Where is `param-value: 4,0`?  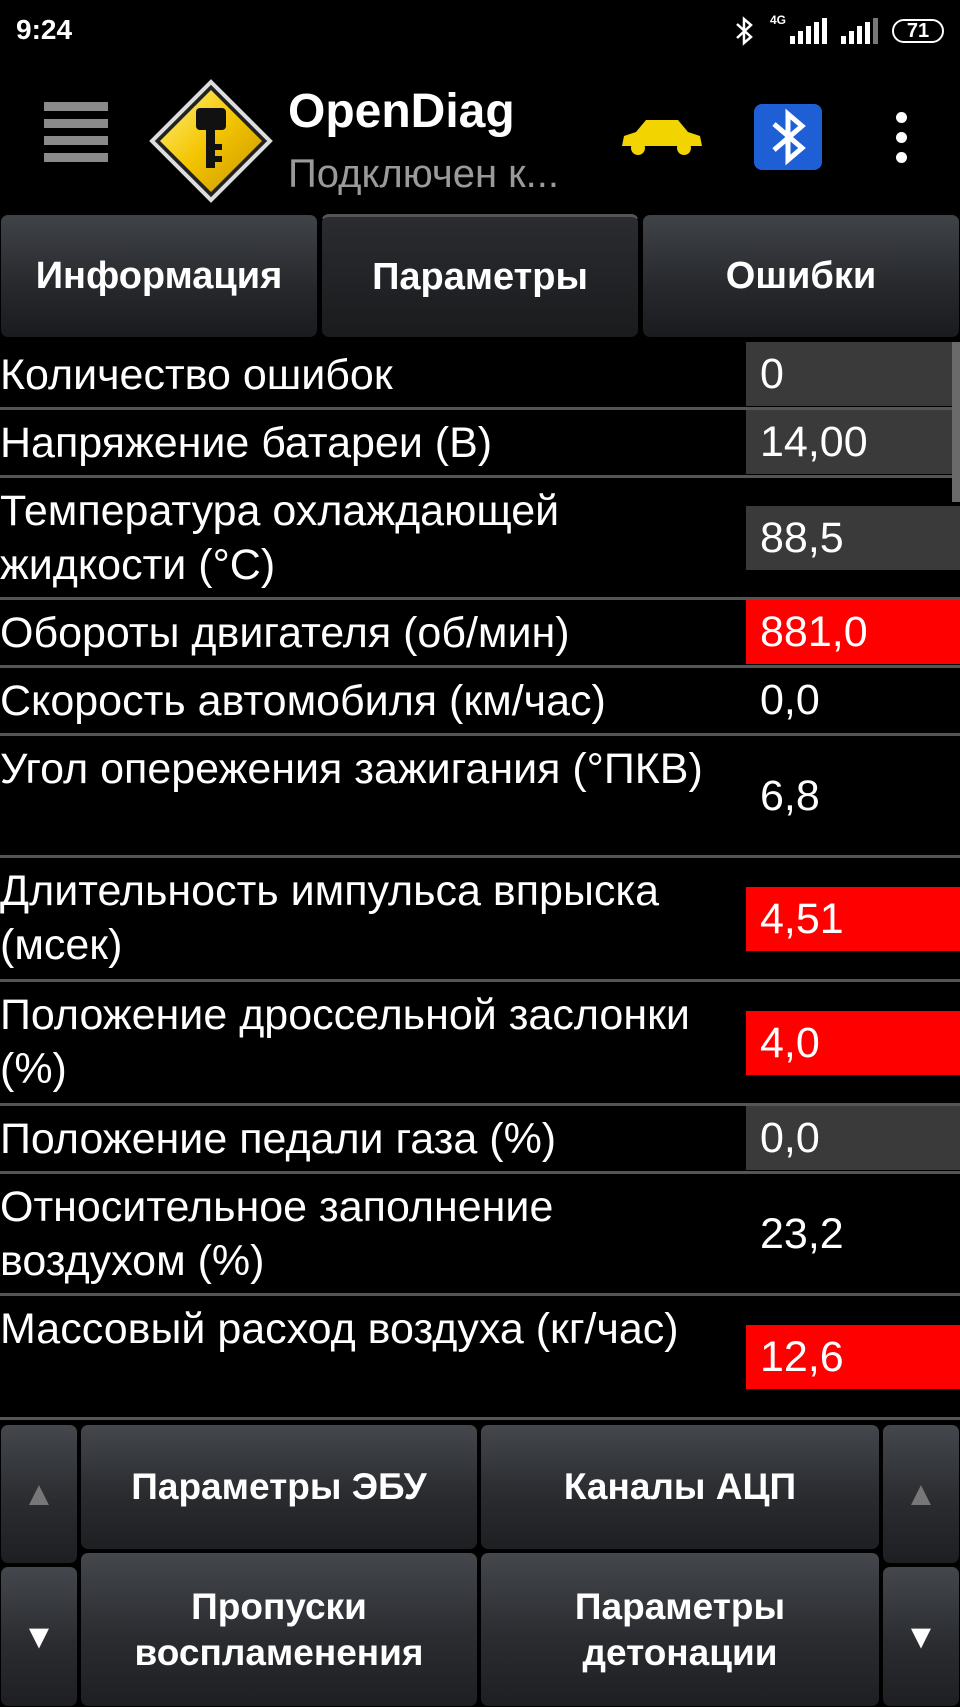
param-value: 4,0 is located at coordinates (853, 1043).